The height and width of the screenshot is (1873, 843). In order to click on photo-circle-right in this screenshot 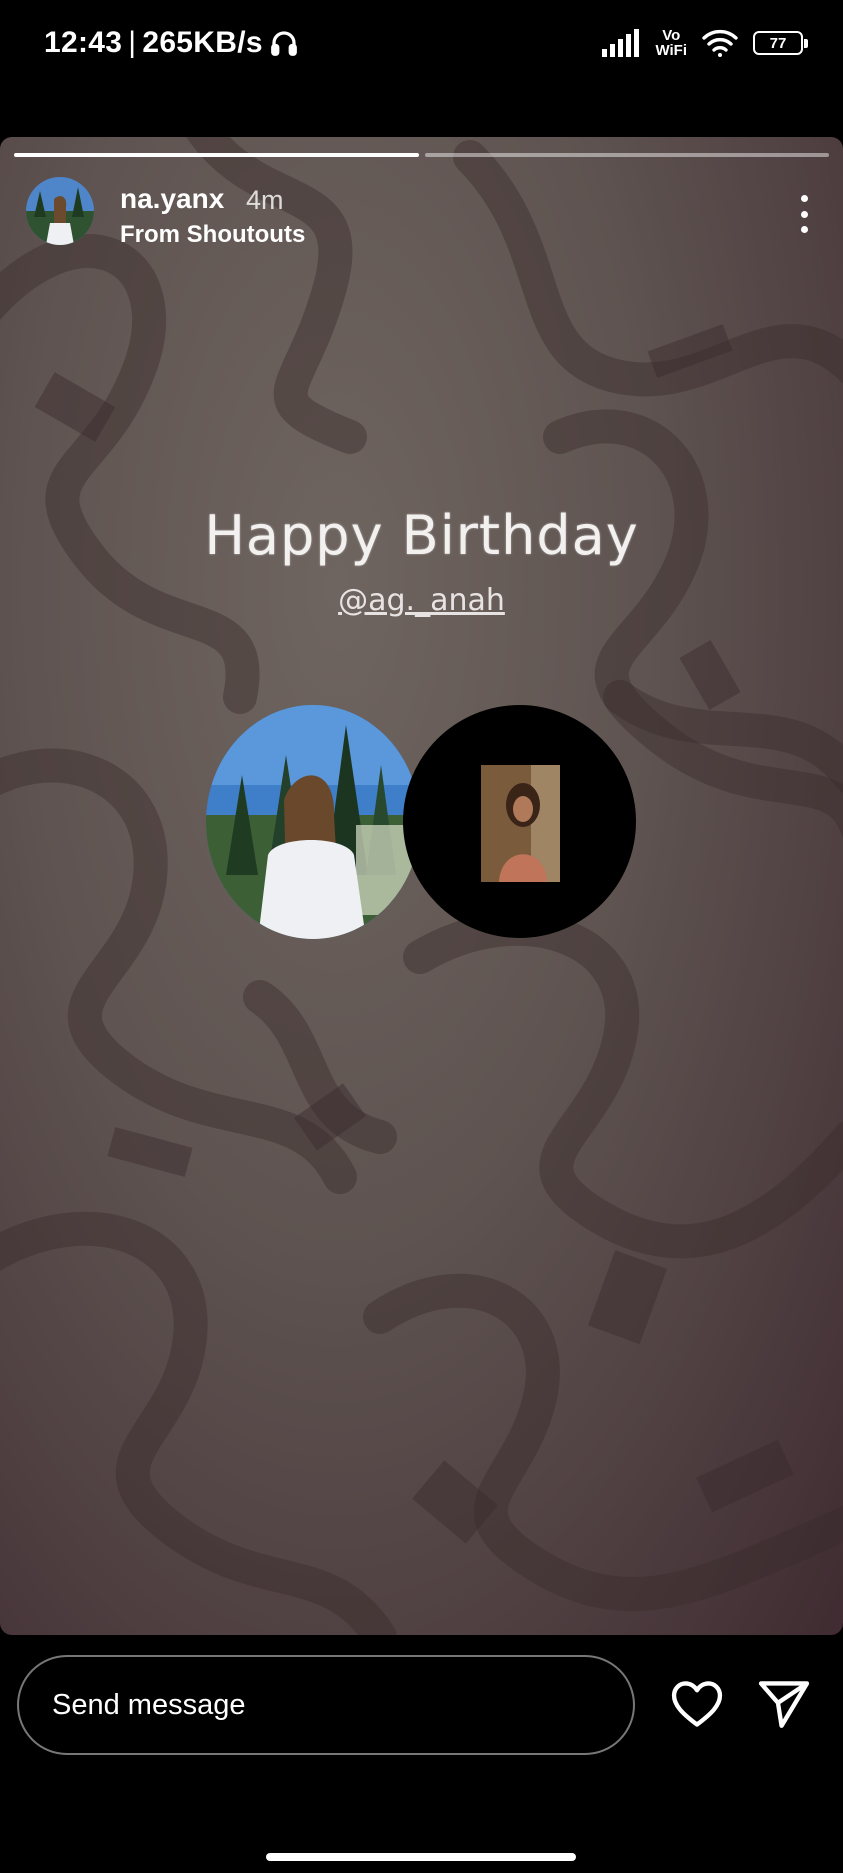, I will do `click(519, 821)`.